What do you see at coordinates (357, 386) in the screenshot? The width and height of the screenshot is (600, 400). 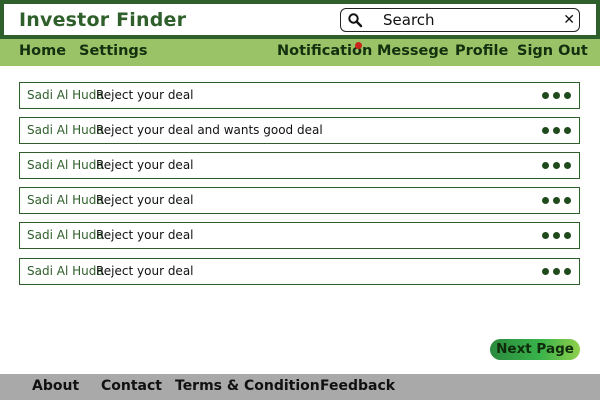 I see `footer-feedback: Feedback` at bounding box center [357, 386].